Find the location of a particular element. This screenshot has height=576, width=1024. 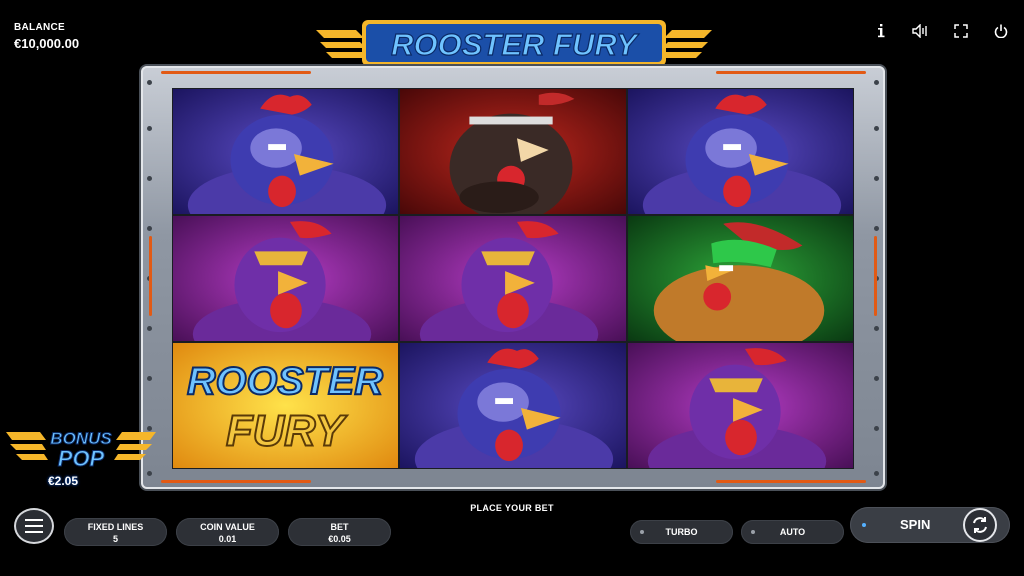

hamburger-icon is located at coordinates (34, 520).